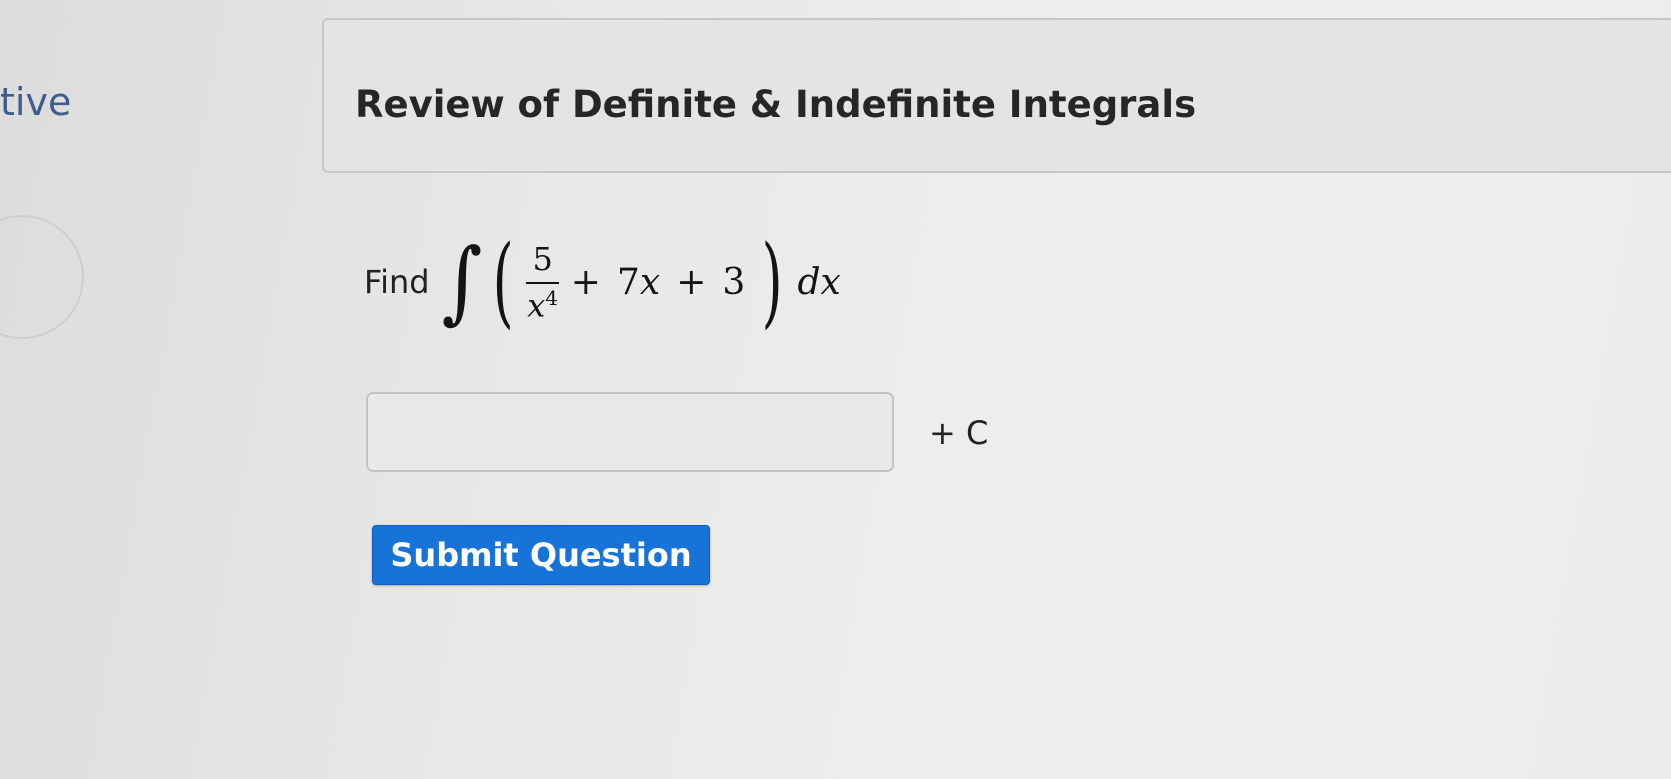  I want to click on fraction-numerator: 5, so click(542, 262).